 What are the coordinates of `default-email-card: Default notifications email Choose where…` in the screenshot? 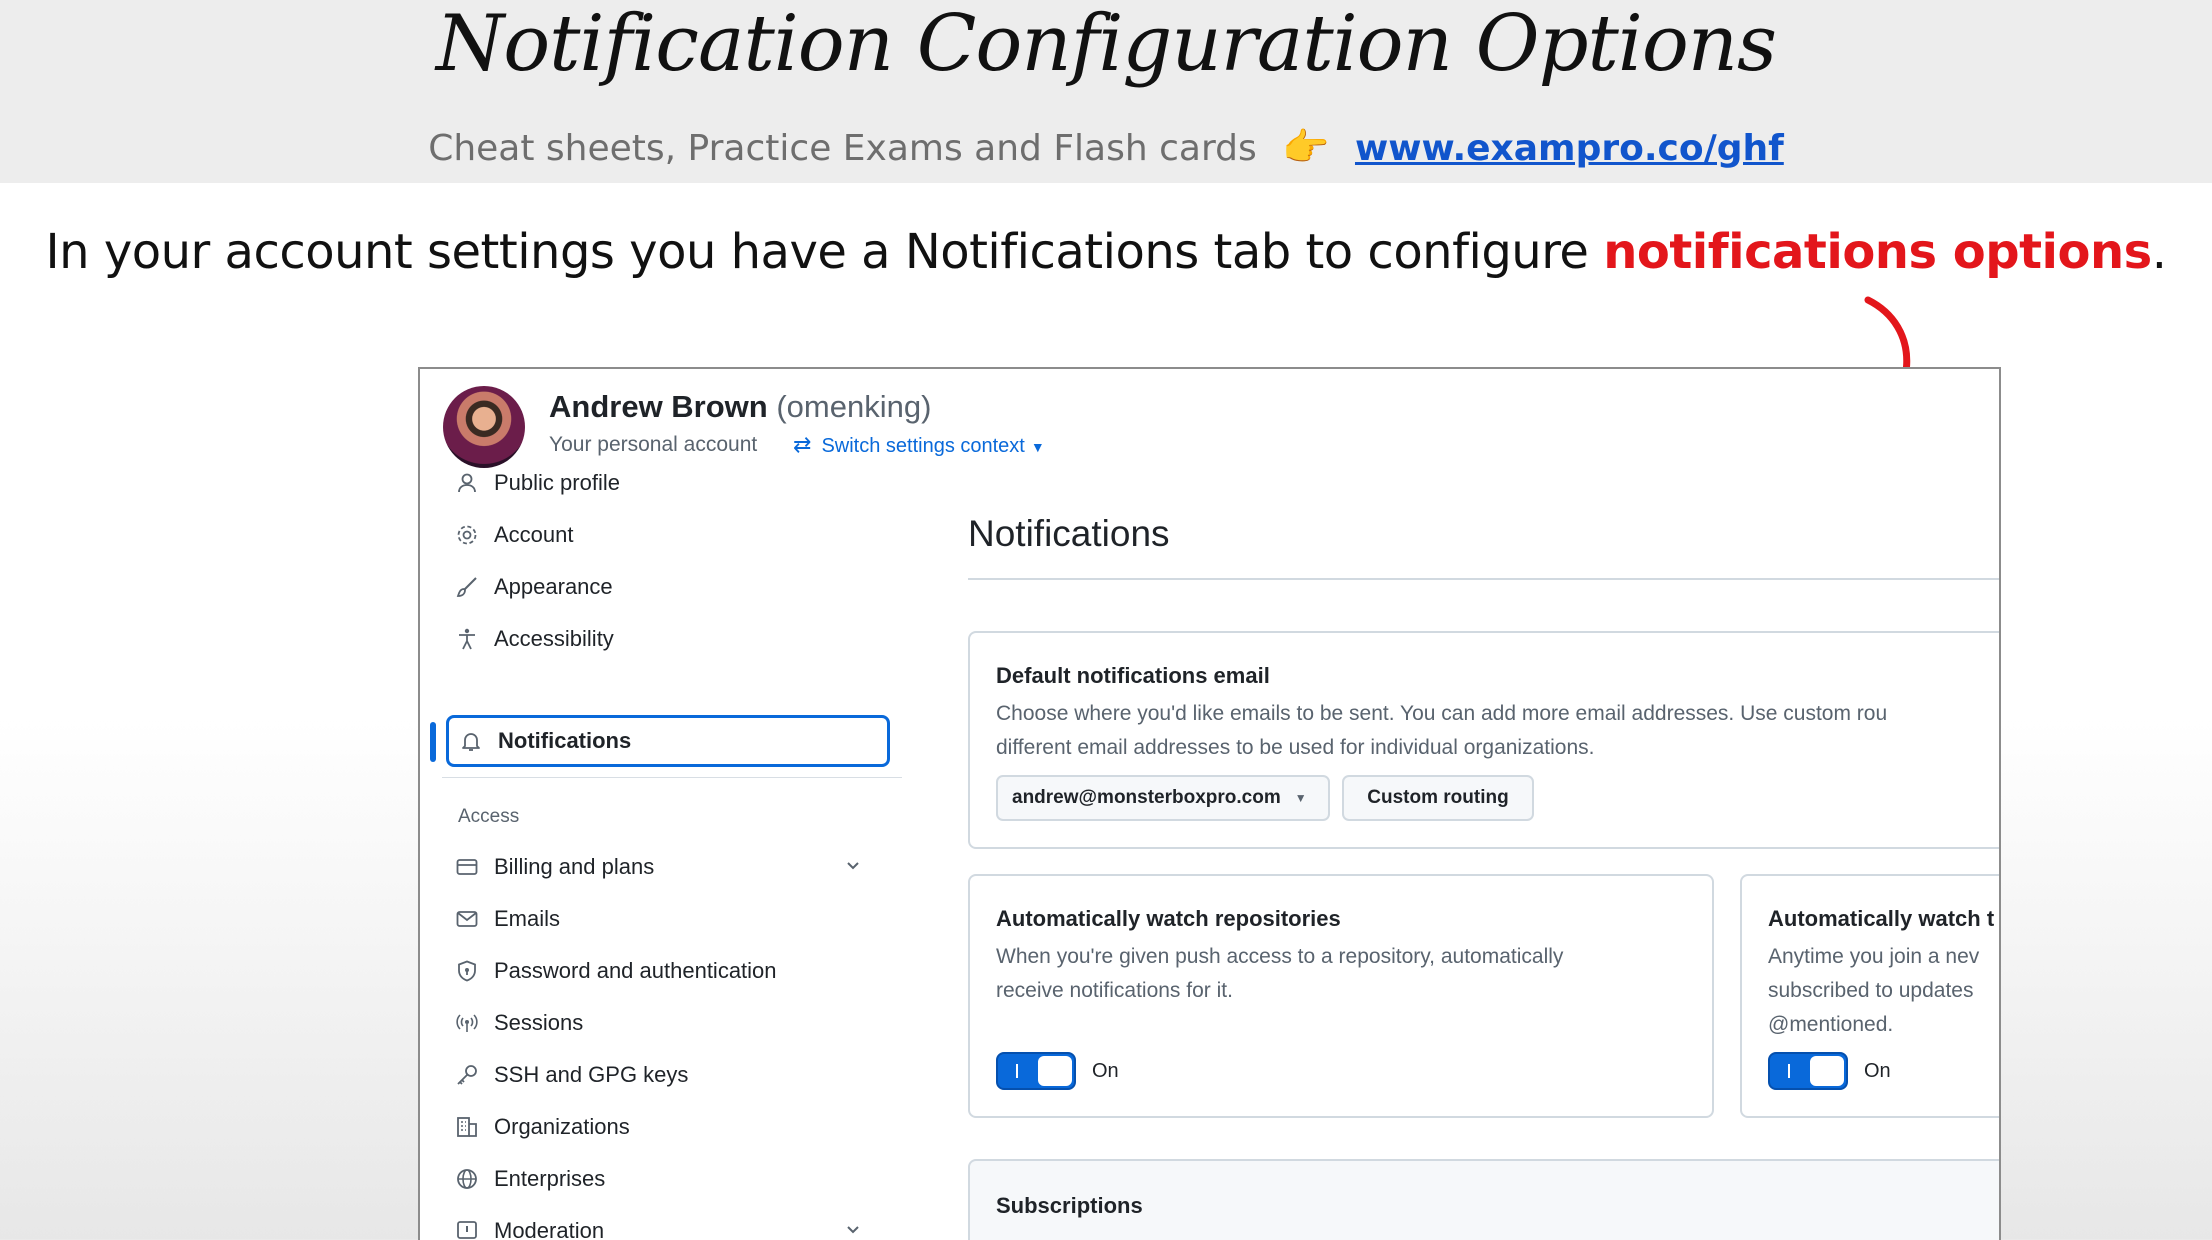 It's located at (1483, 740).